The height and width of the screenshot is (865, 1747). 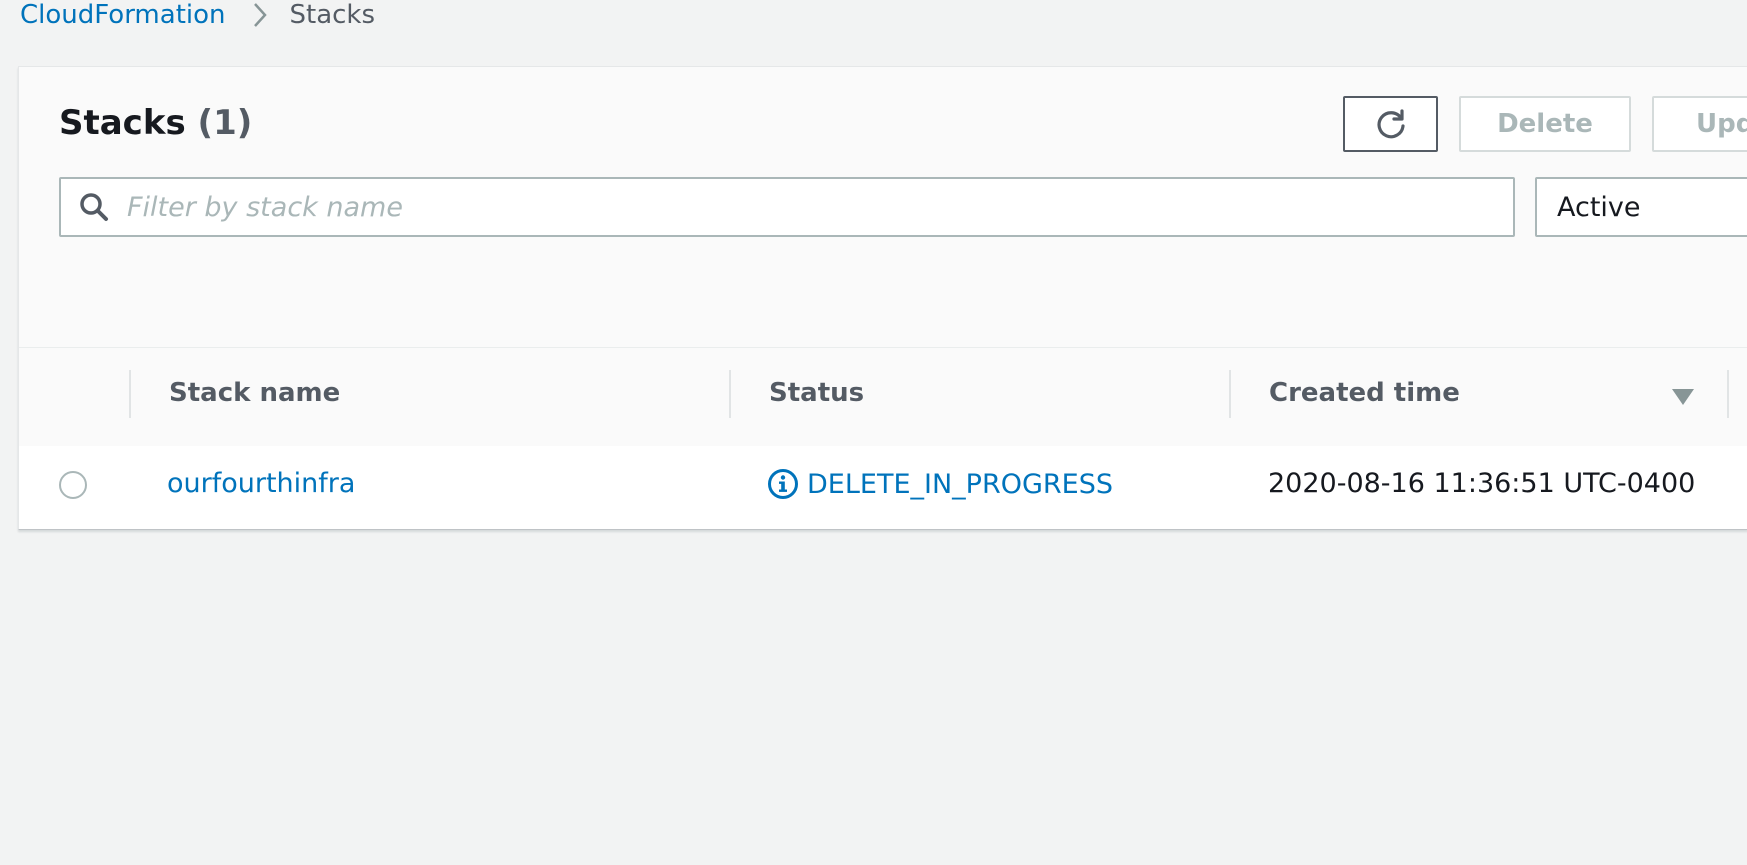 What do you see at coordinates (960, 484) in the screenshot?
I see `status-text: DELETE_IN_PROGRESS` at bounding box center [960, 484].